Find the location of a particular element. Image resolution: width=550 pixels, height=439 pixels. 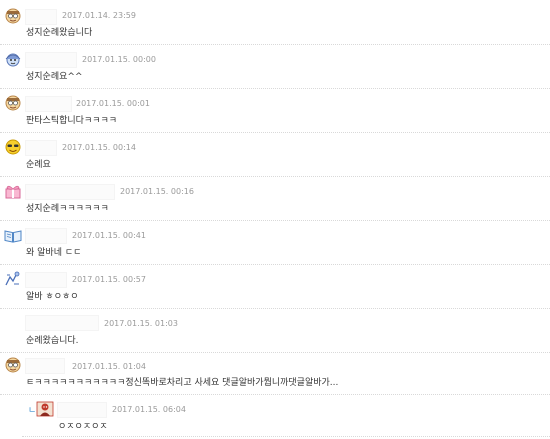

comment-text: 판타스틱합니다ㅋㅋㅋㅋ is located at coordinates (72, 121).